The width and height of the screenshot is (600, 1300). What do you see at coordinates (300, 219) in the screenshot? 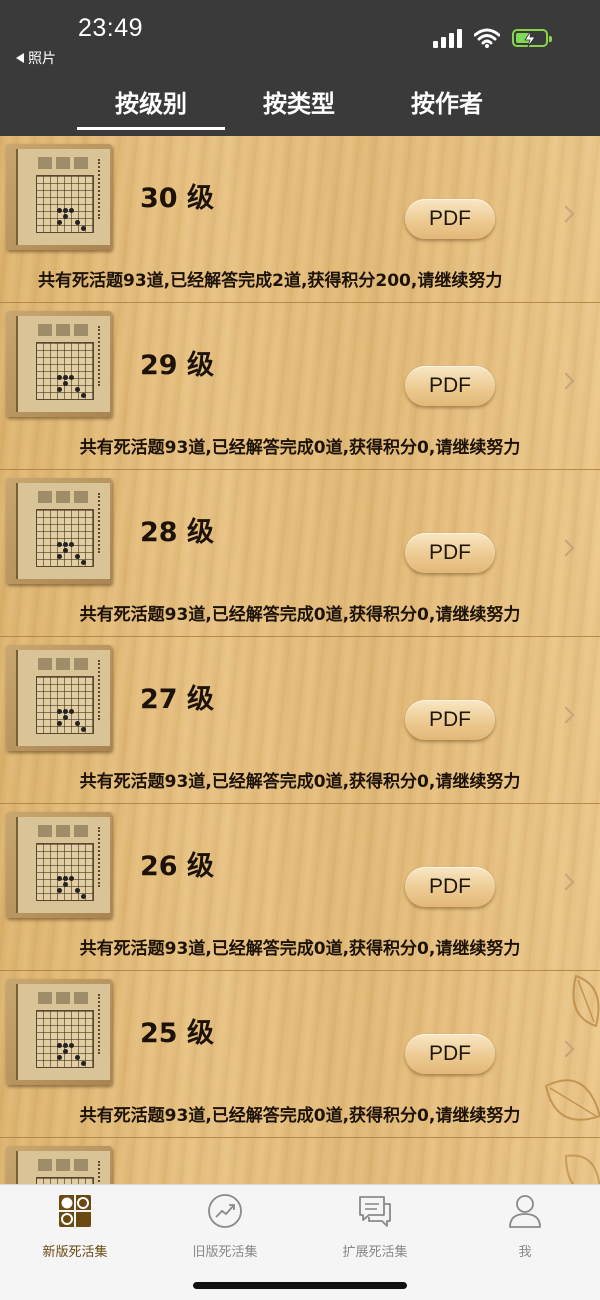
I see `level-row: 30 级 PDF 共有死活题93道,已经解答完成2道,获得积分200,请继续努力` at bounding box center [300, 219].